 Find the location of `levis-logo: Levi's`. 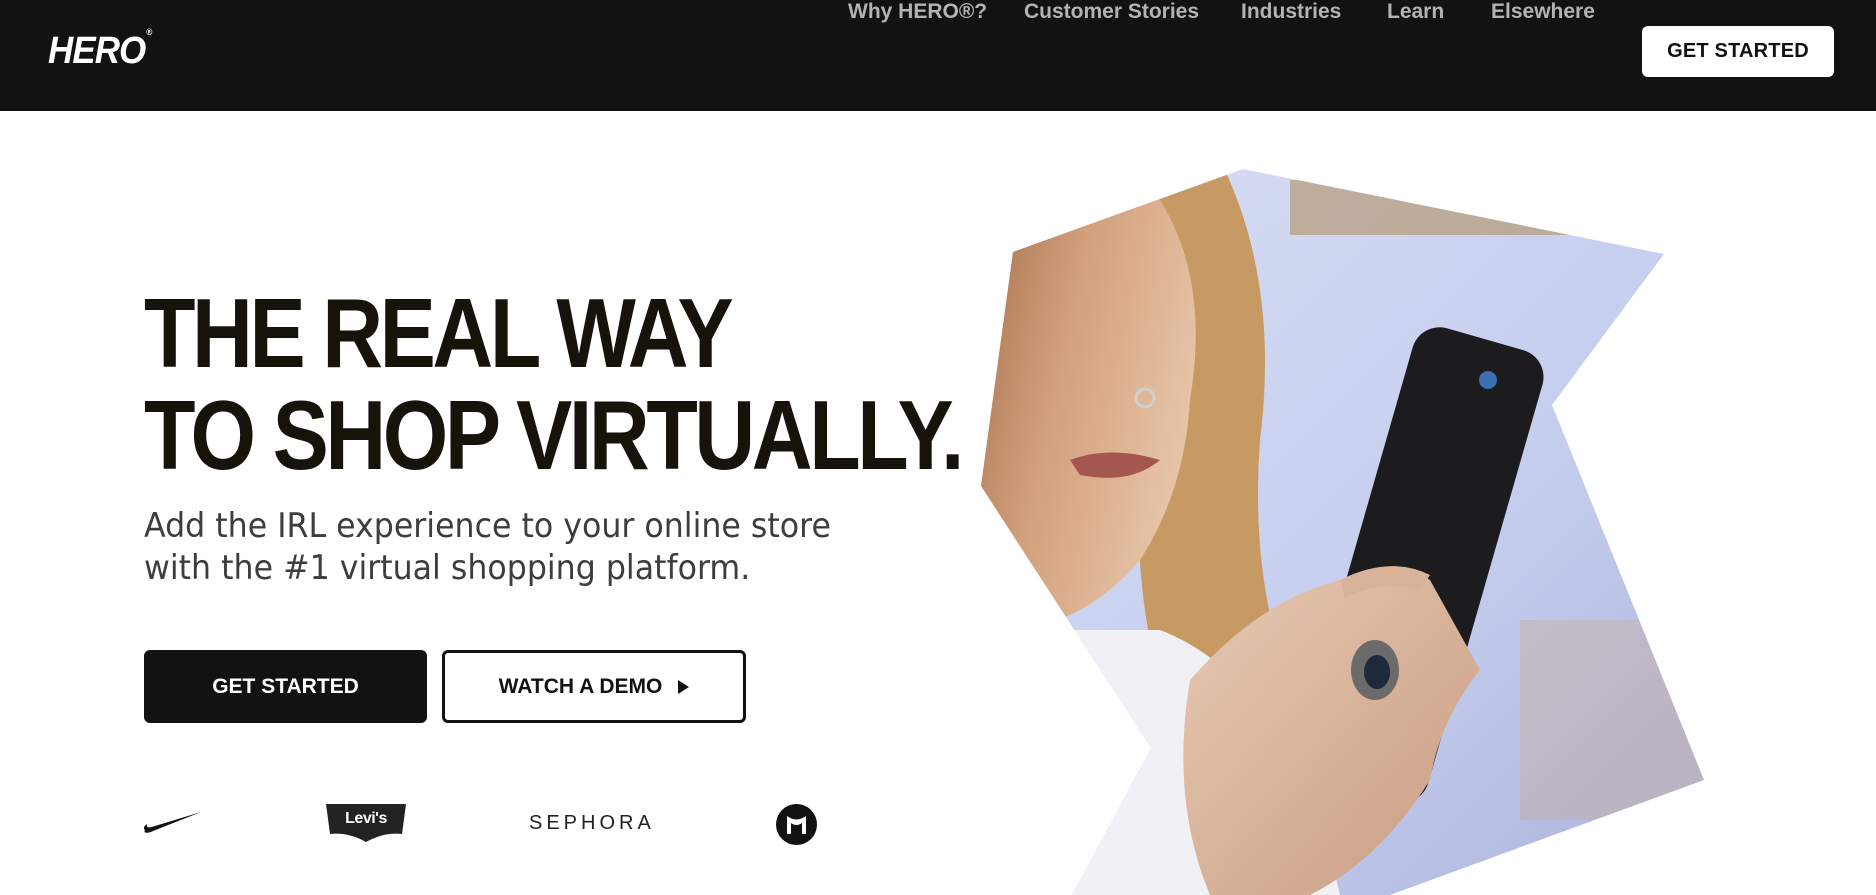

levis-logo: Levi's is located at coordinates (366, 823).